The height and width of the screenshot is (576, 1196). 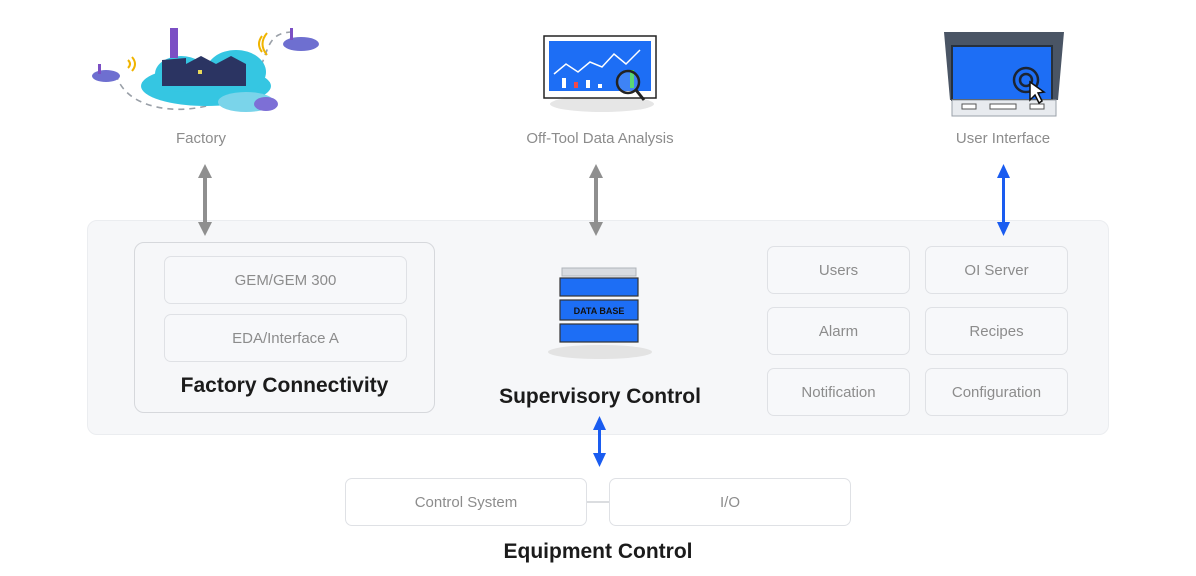 I want to click on equipment-control-title: Equipment Control, so click(x=598, y=551).